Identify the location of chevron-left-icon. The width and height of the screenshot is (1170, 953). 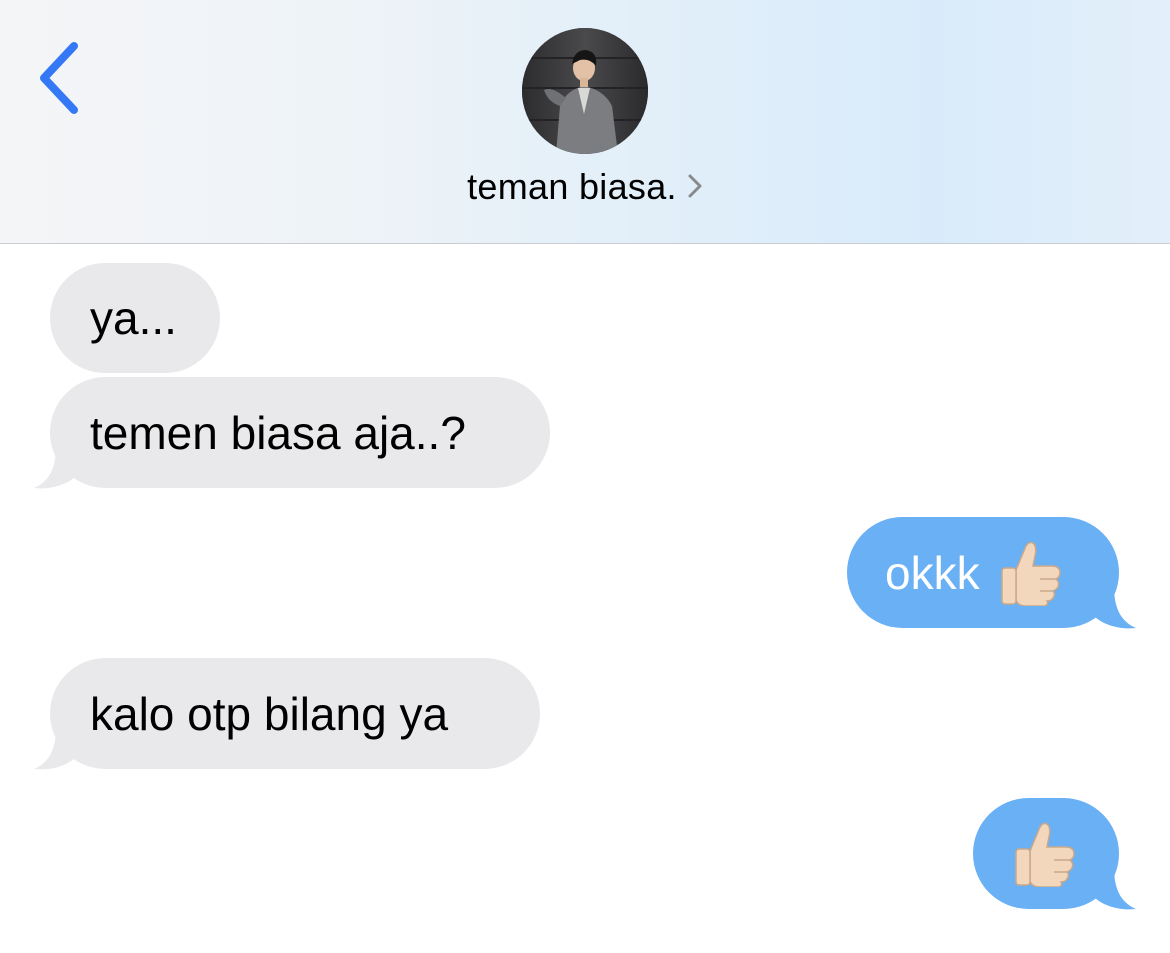
(59, 78).